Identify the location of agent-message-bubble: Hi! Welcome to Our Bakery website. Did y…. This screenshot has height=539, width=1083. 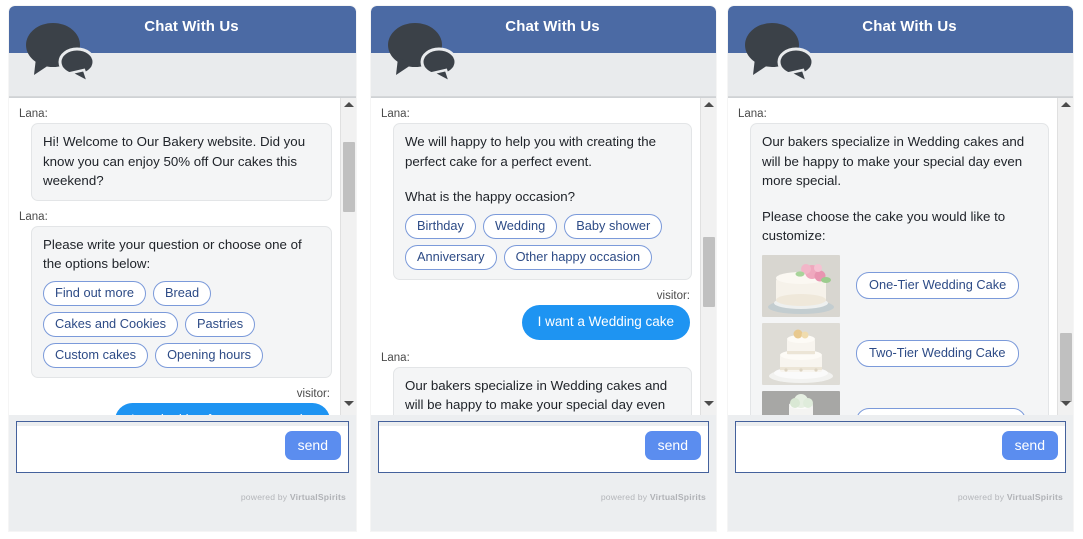
(181, 162).